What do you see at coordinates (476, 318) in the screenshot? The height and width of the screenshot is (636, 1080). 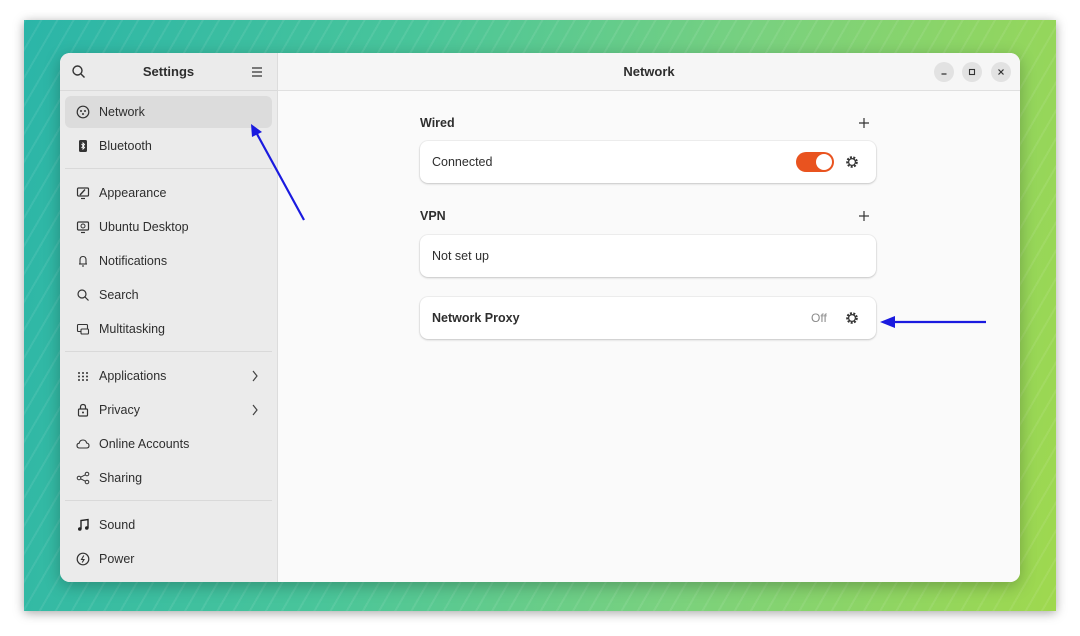 I see `network-proxy-label: Network Proxy` at bounding box center [476, 318].